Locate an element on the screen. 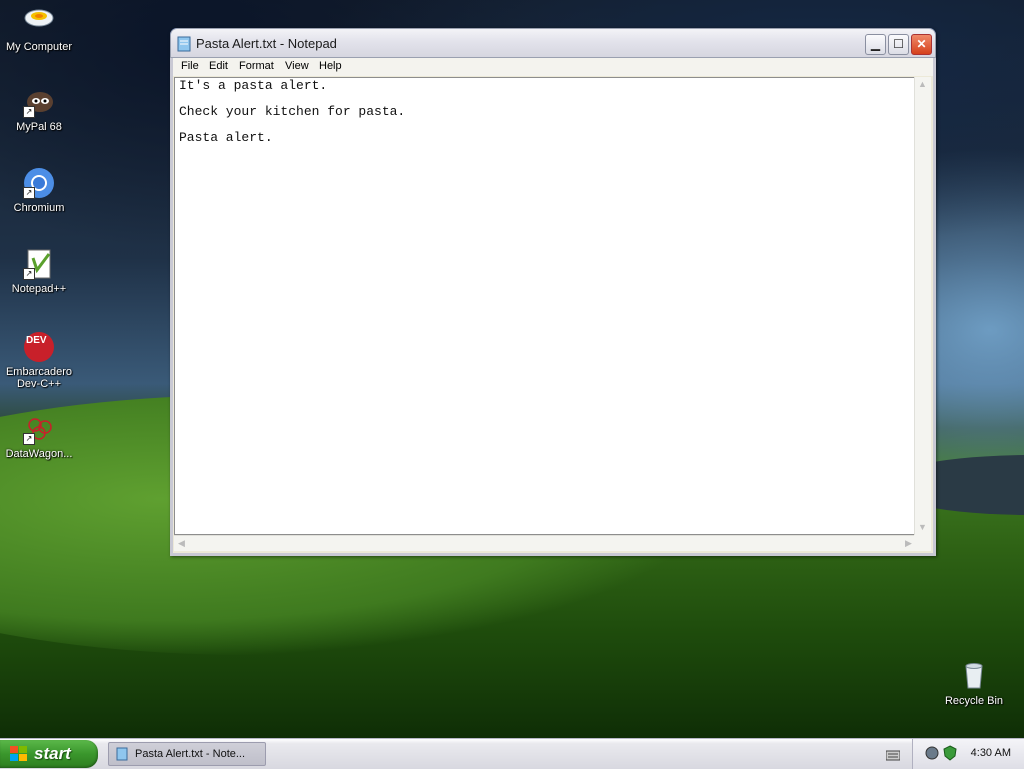 The image size is (1024, 769). menu-format: Format is located at coordinates (256, 66).